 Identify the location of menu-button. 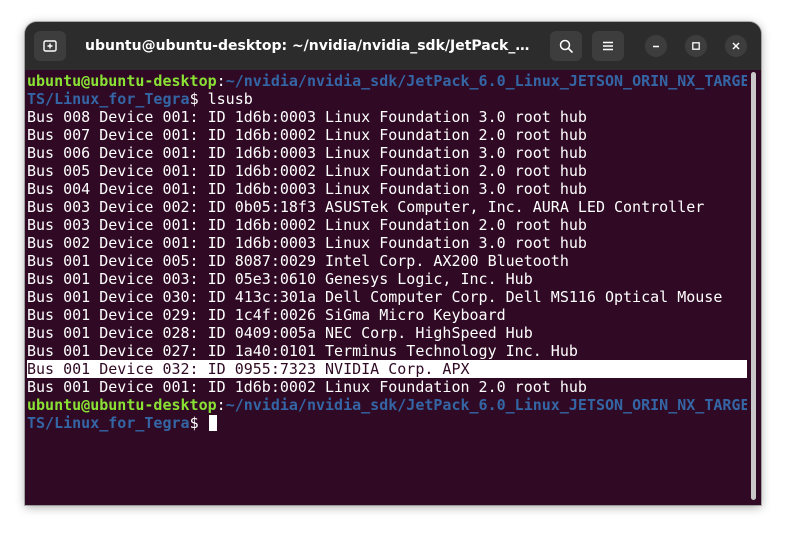
(608, 46).